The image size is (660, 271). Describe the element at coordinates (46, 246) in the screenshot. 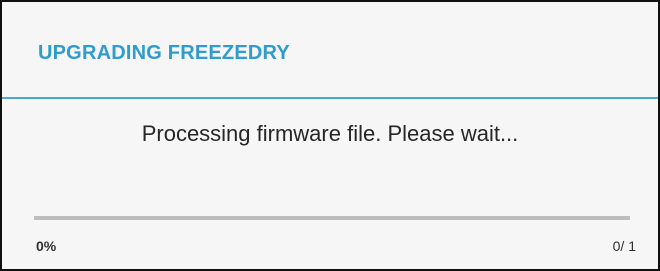

I see `progress-percent: 0%` at that location.